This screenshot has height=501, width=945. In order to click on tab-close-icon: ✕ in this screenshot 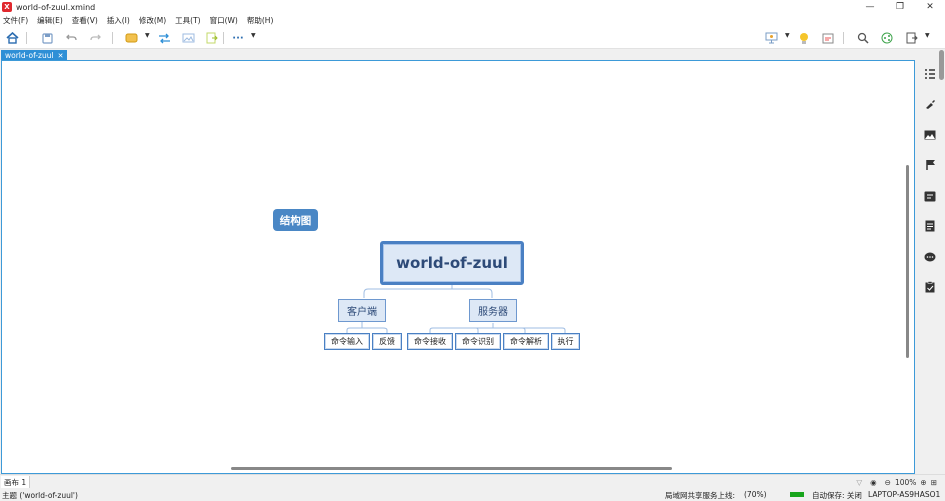, I will do `click(61, 56)`.